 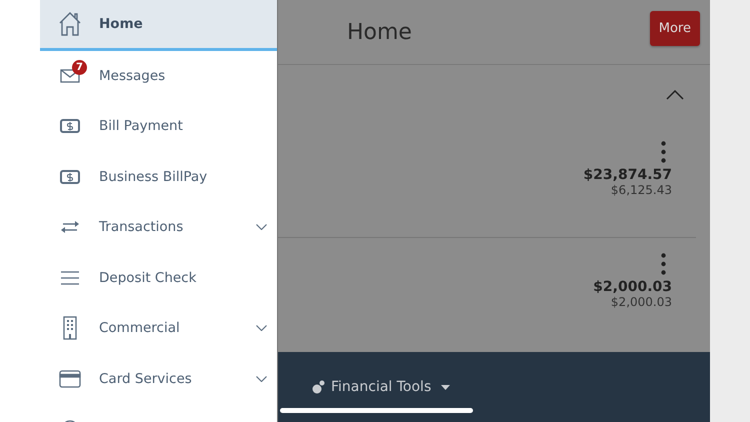 I want to click on building-icon, so click(x=69, y=328).